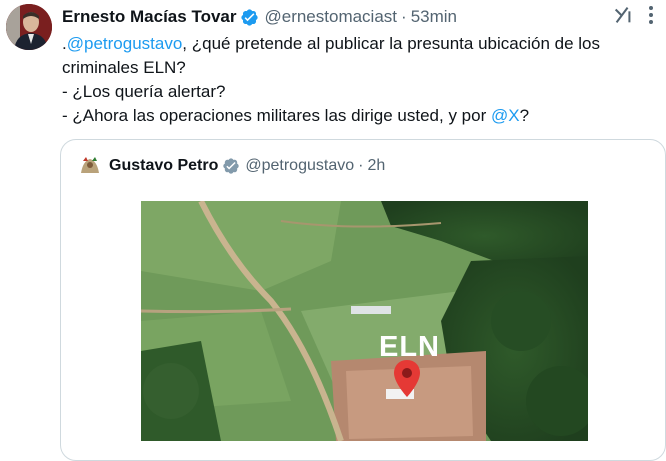 Image resolution: width=666 pixels, height=461 pixels. What do you see at coordinates (249, 17) in the screenshot?
I see `verified-badge-icon` at bounding box center [249, 17].